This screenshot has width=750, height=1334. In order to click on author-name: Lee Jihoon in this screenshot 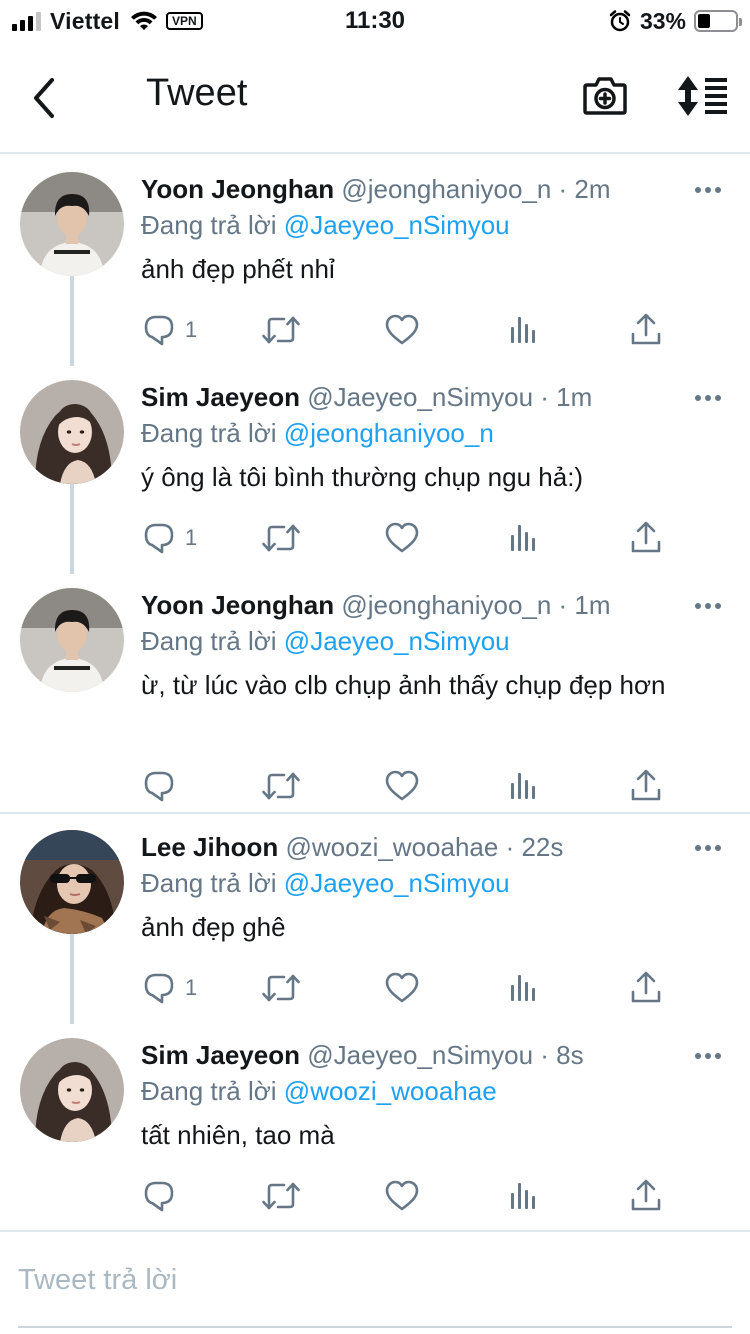, I will do `click(209, 847)`.